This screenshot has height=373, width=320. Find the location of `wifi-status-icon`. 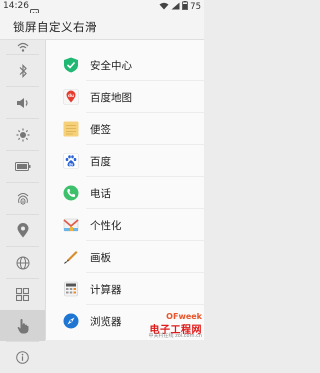

wifi-status-icon is located at coordinates (164, 7).